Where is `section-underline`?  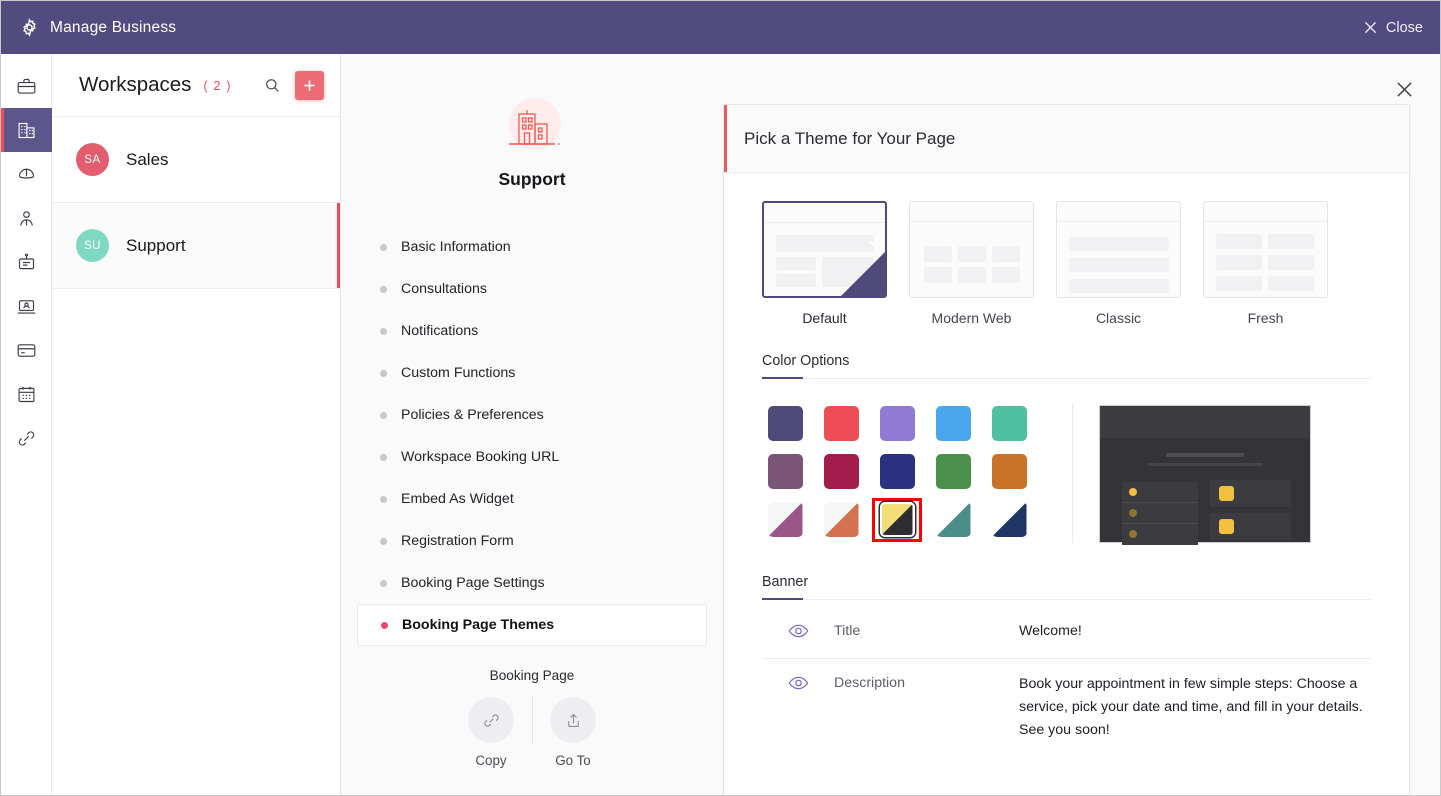
section-underline is located at coordinates (1066, 599).